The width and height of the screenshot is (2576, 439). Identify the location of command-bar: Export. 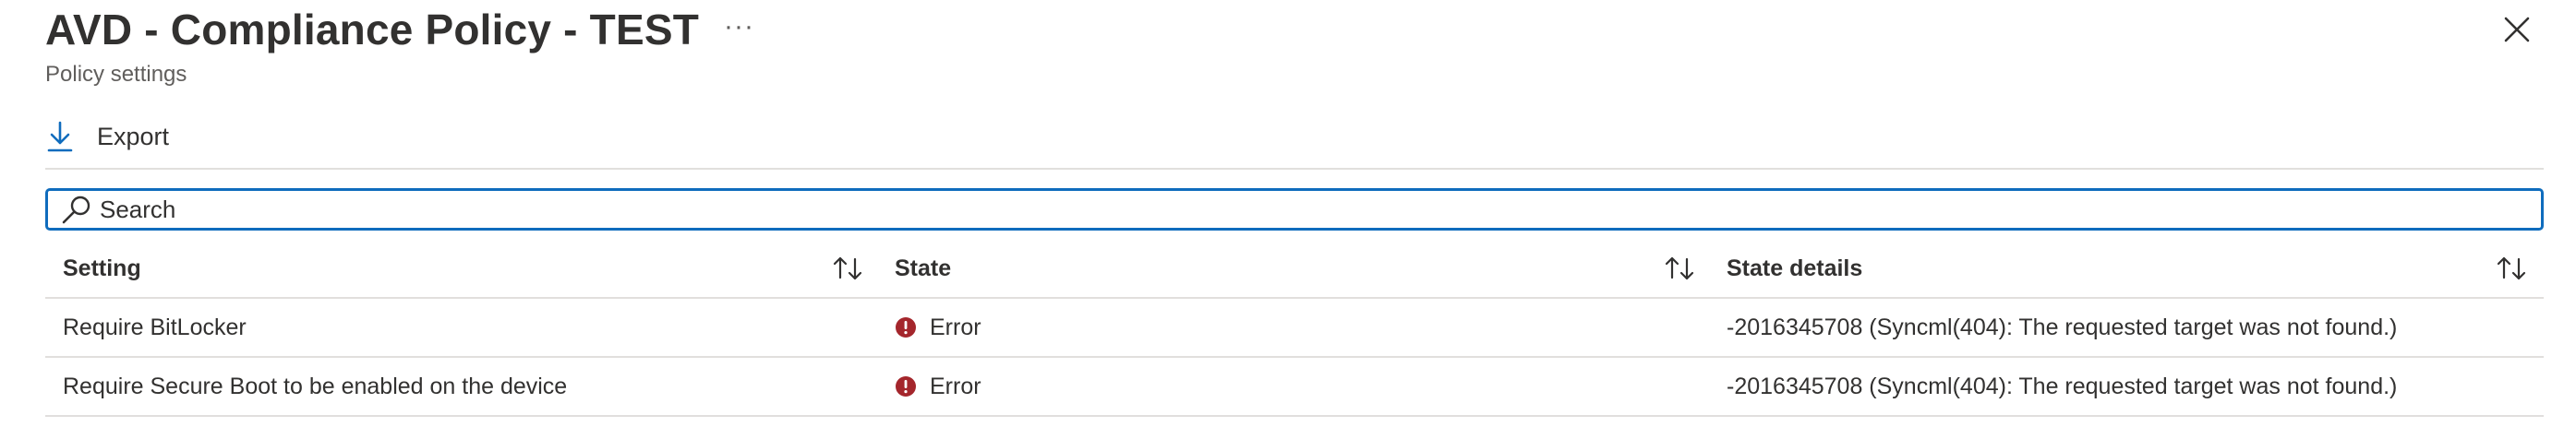
(107, 137).